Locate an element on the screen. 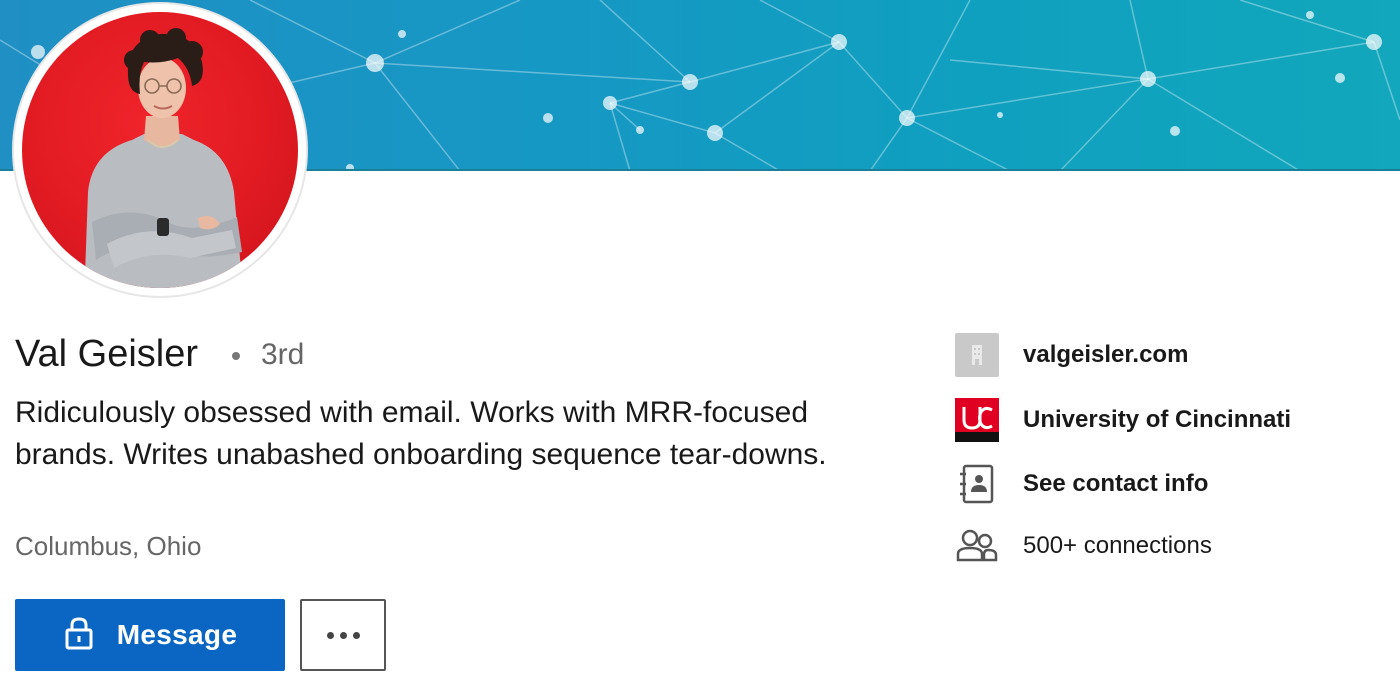 The height and width of the screenshot is (677, 1400). education-text: University of Cincinnati is located at coordinates (1157, 419).